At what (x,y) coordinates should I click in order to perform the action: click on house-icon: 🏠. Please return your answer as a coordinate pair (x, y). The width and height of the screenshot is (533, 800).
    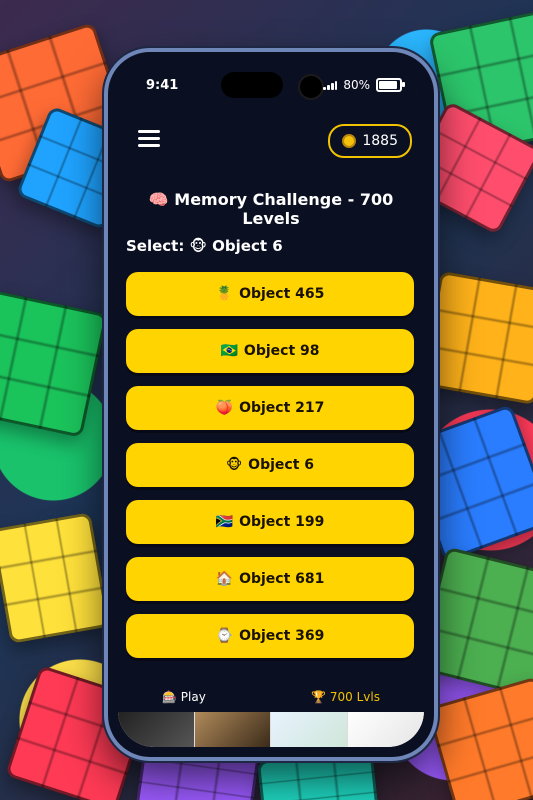
    Looking at the image, I should click on (224, 579).